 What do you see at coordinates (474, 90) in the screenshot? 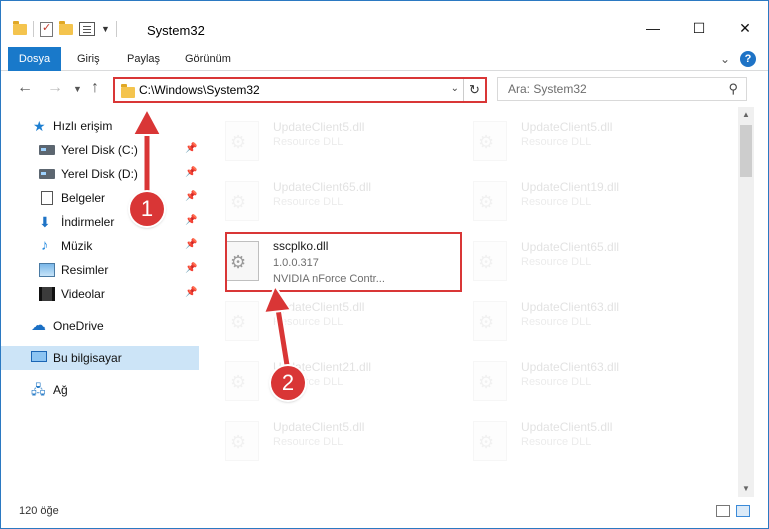
I see `refresh-icon: ↻` at bounding box center [474, 90].